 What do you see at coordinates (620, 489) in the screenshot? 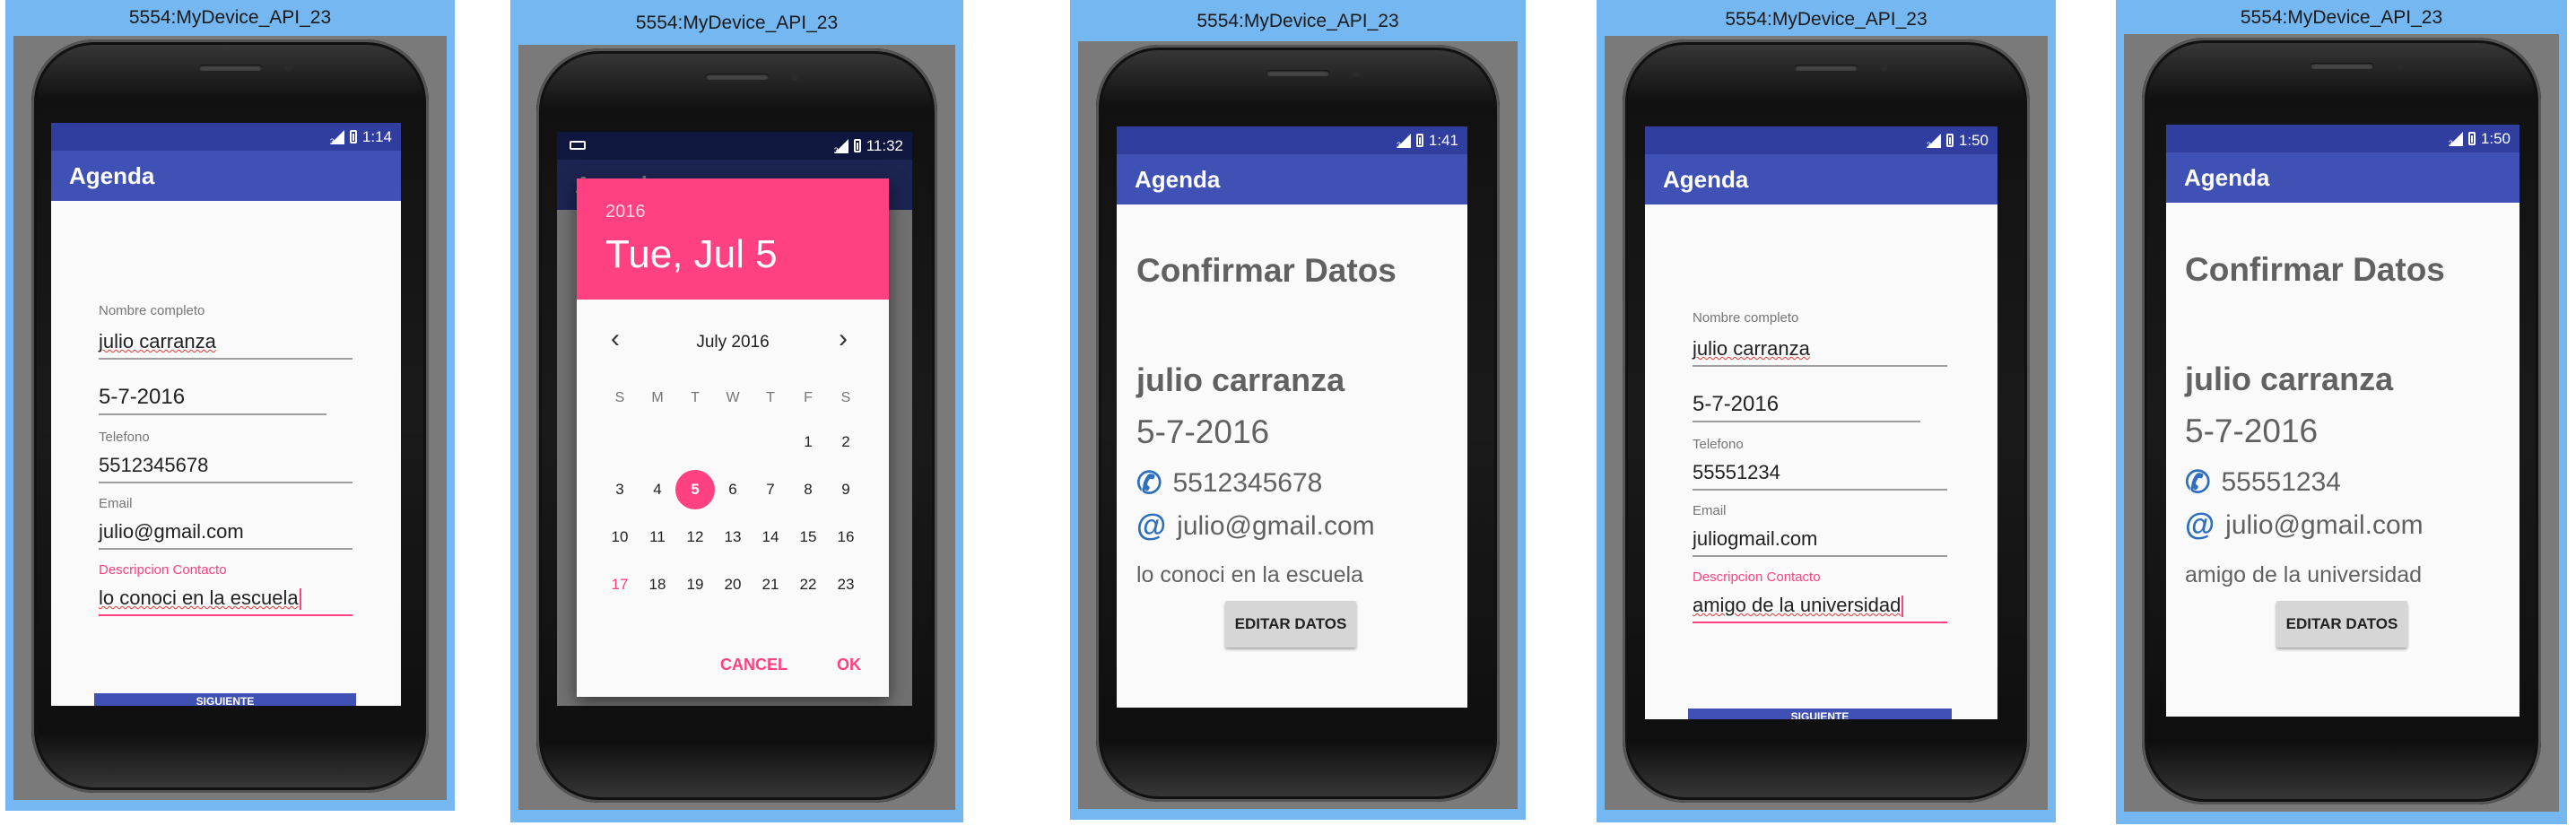
I see `calendar-day: 3` at bounding box center [620, 489].